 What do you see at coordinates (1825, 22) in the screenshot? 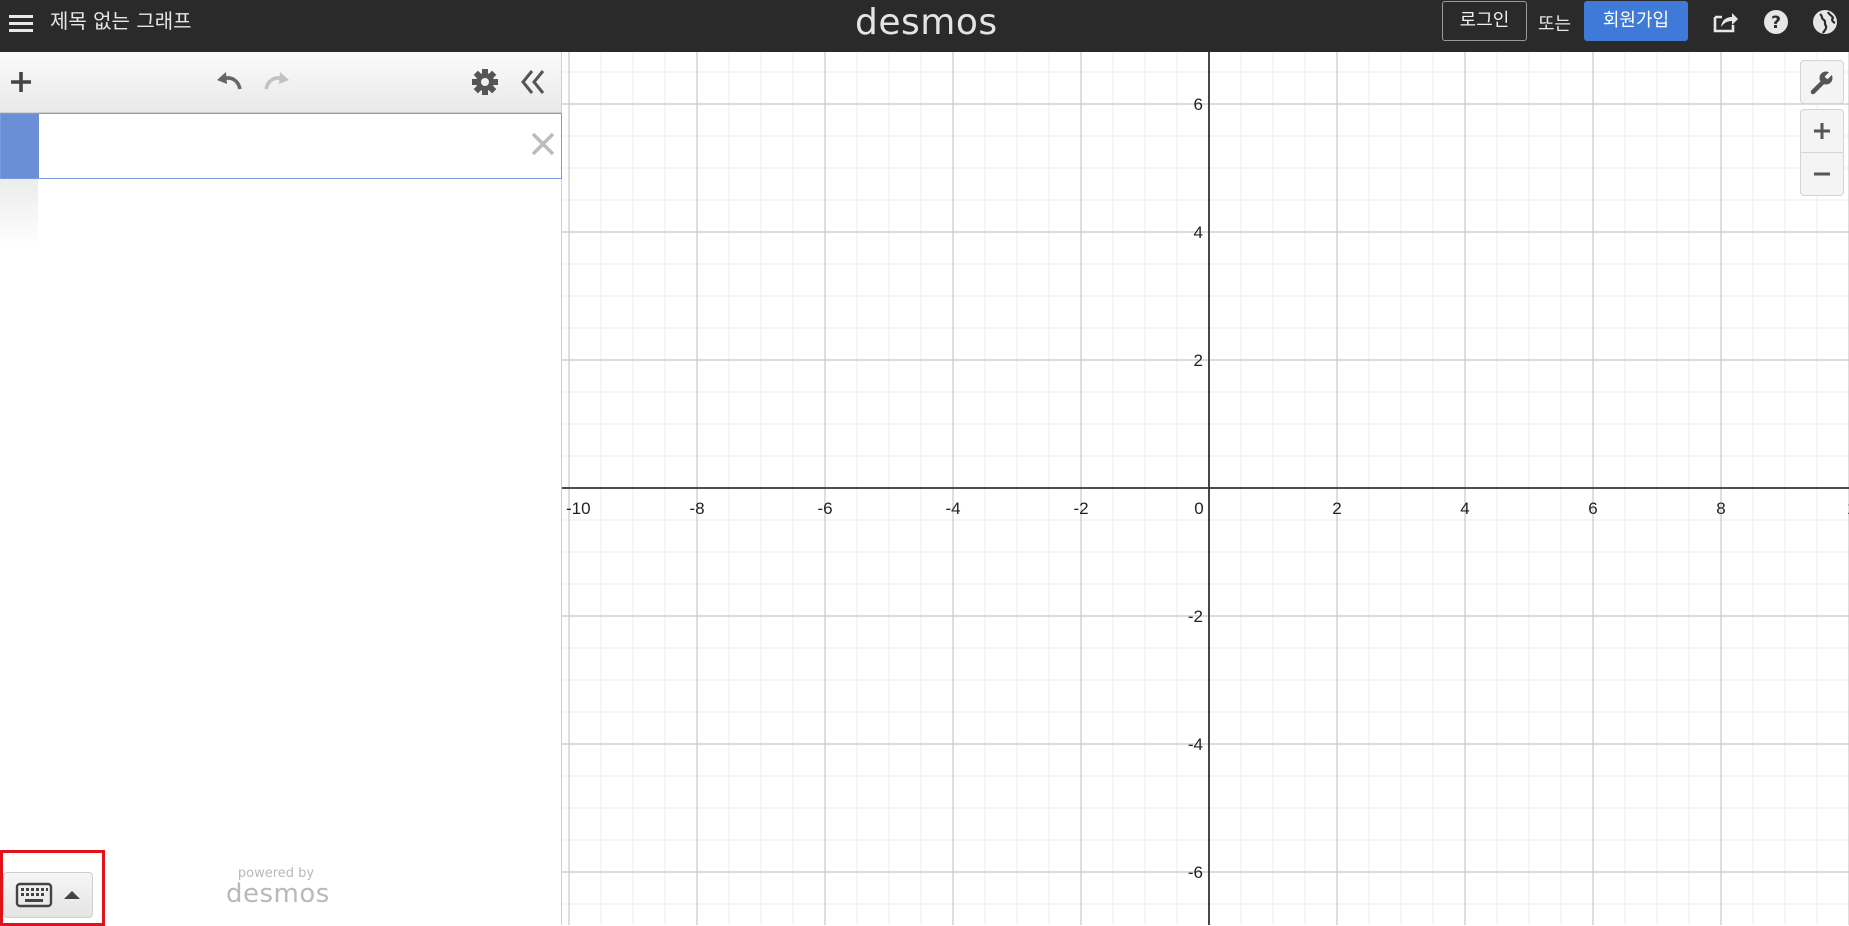
I see `globe-icon` at bounding box center [1825, 22].